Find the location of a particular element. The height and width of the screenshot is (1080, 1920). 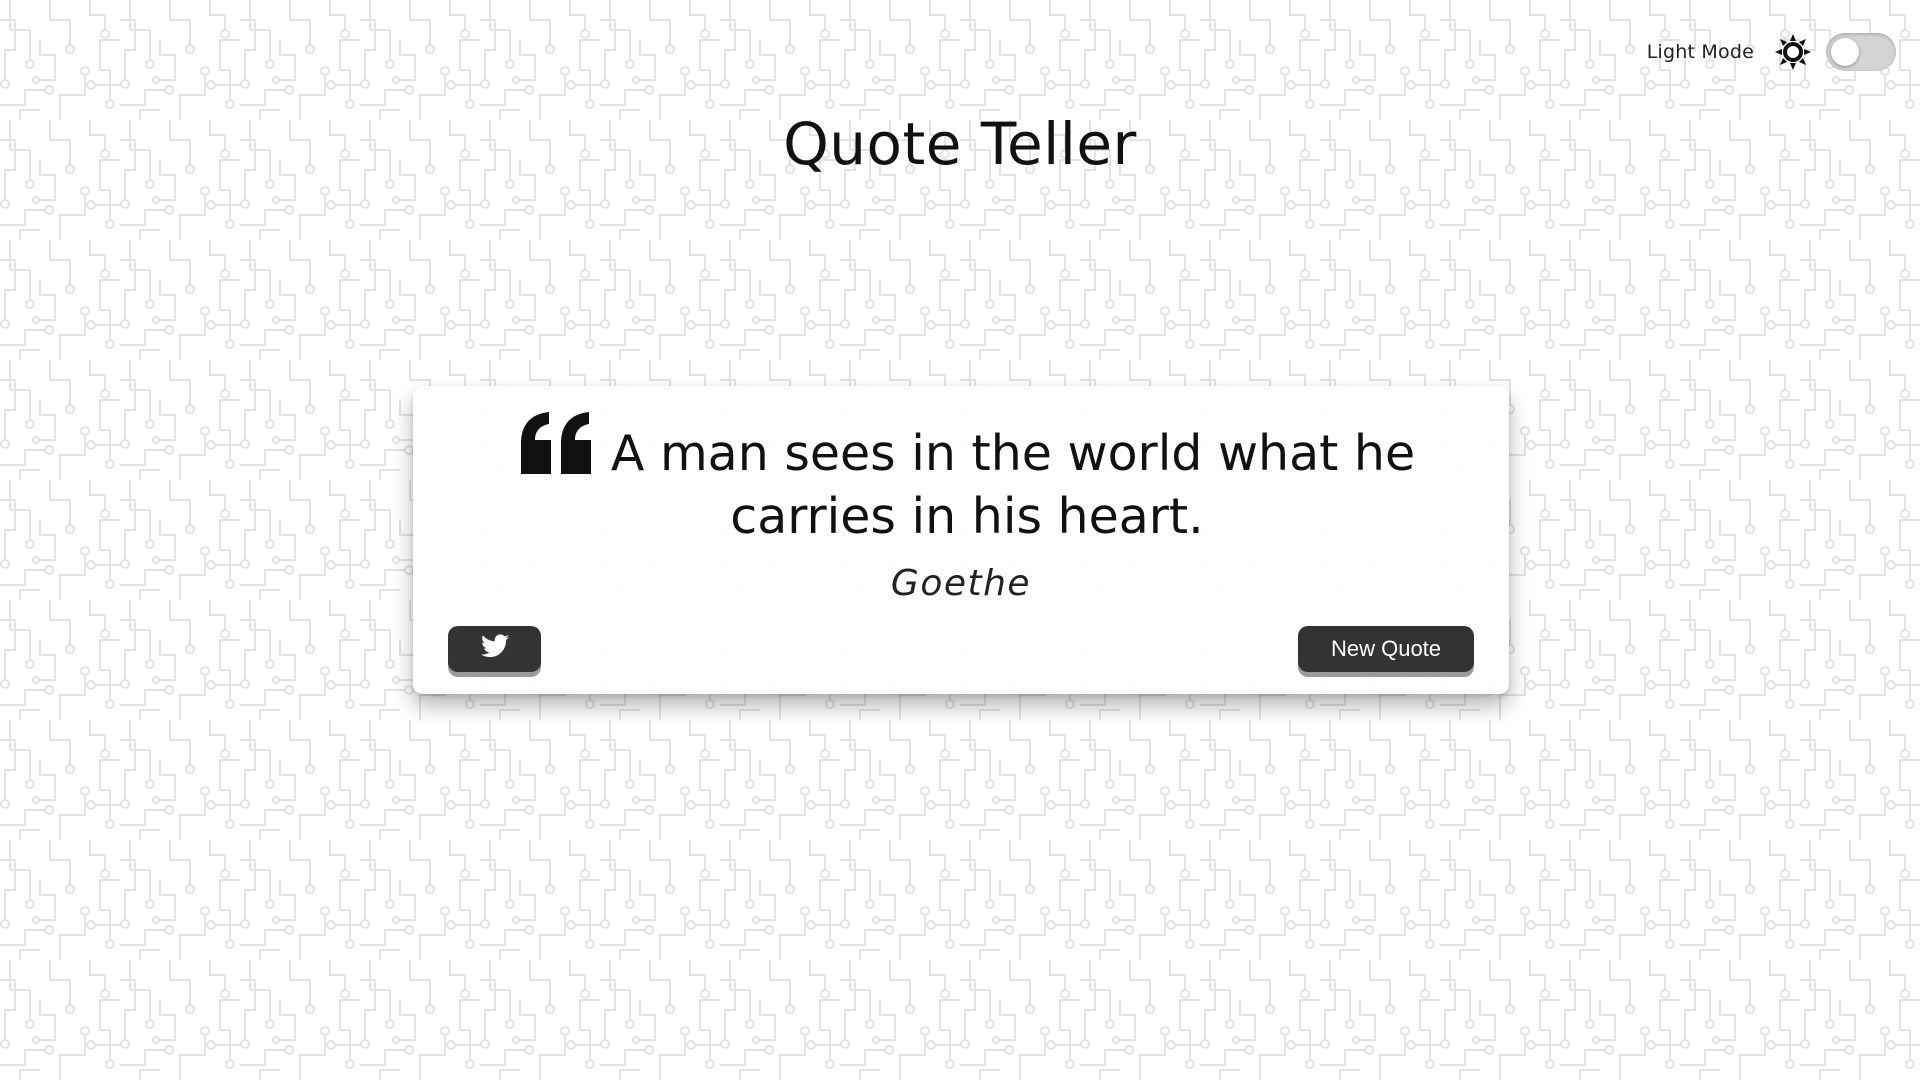

quote-left-icon is located at coordinates (557, 443).